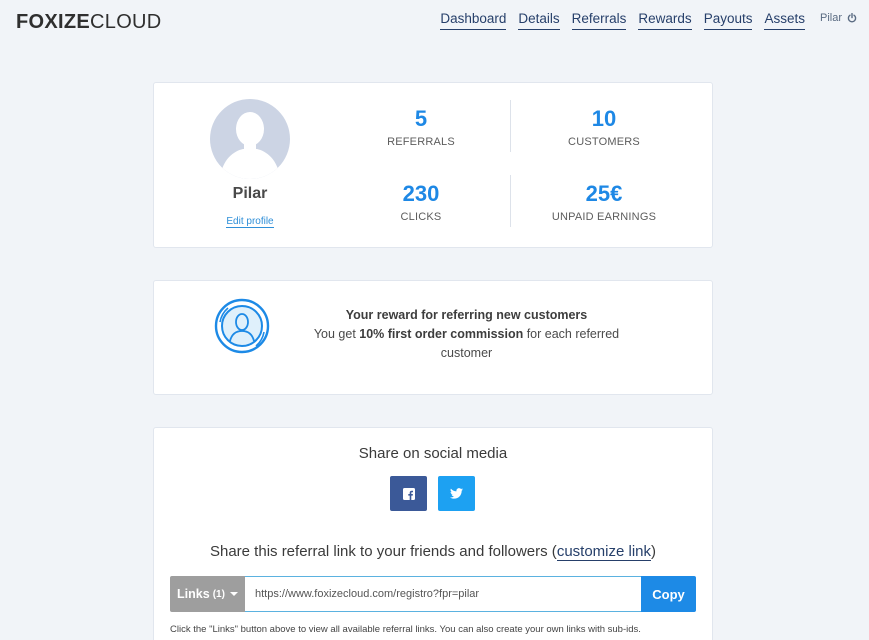 This screenshot has width=869, height=640. I want to click on stat-unpaid-label: UNPAID EARNINGS, so click(604, 217).